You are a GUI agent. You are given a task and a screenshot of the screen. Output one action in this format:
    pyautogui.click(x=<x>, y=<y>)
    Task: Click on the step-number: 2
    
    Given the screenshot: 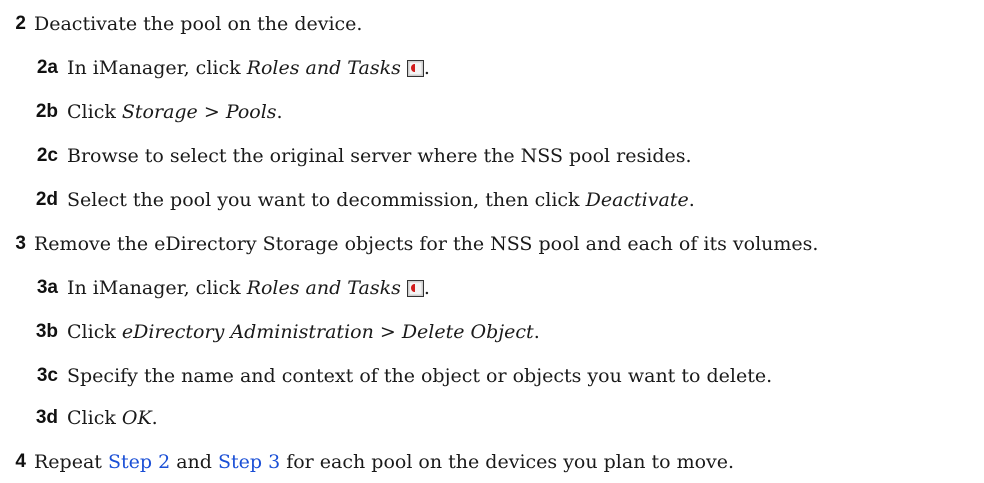 What is the action you would take?
    pyautogui.click(x=20, y=23)
    